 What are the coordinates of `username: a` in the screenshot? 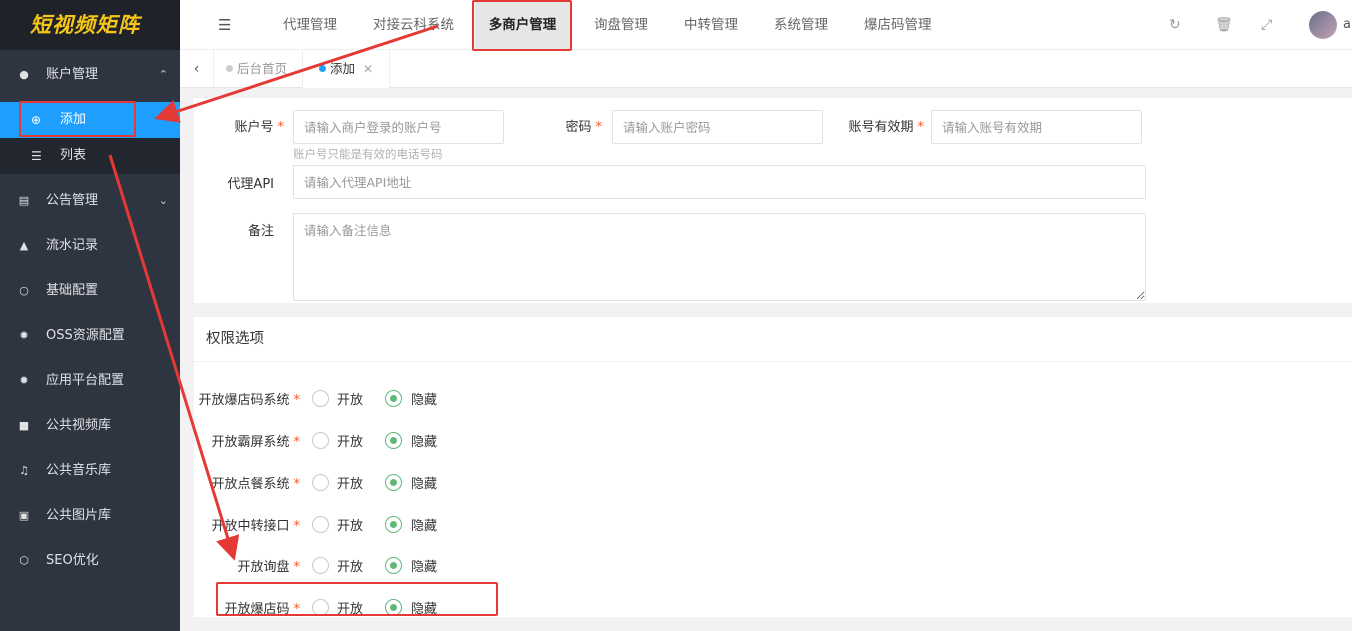 It's located at (1347, 25).